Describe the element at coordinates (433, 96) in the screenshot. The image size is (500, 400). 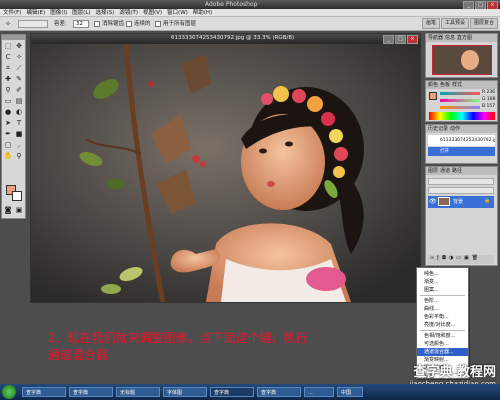
I see `color-fg-chip` at that location.